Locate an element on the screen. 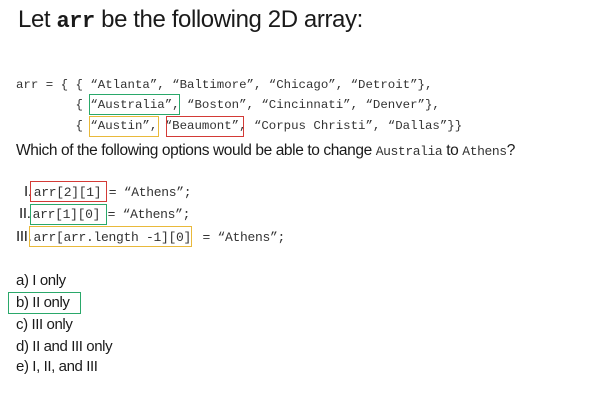 This screenshot has width=601, height=401. option-b: b) II only is located at coordinates (43, 302).